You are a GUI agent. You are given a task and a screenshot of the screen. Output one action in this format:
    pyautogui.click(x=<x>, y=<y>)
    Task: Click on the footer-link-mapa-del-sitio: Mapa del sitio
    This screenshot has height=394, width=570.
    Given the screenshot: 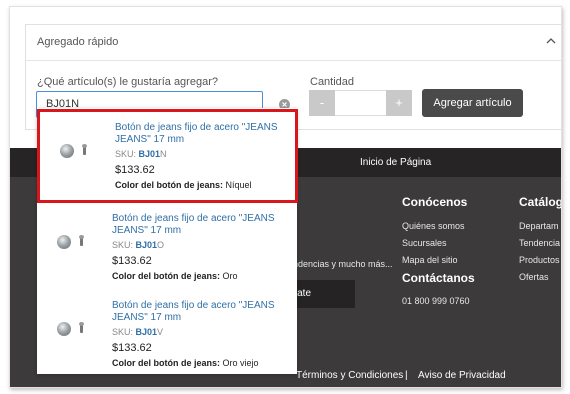 What is the action you would take?
    pyautogui.click(x=430, y=260)
    